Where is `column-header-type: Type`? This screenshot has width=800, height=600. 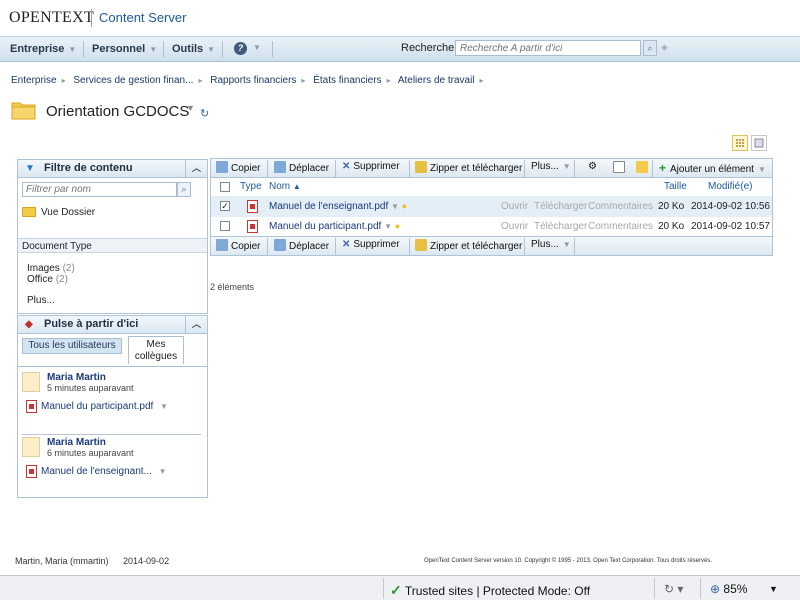
column-header-type: Type is located at coordinates (251, 186).